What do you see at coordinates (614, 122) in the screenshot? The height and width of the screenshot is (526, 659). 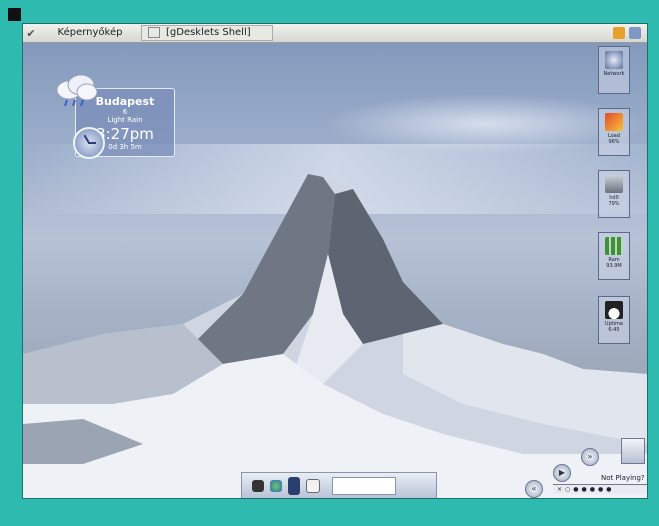 I see `cpu-load-icon` at bounding box center [614, 122].